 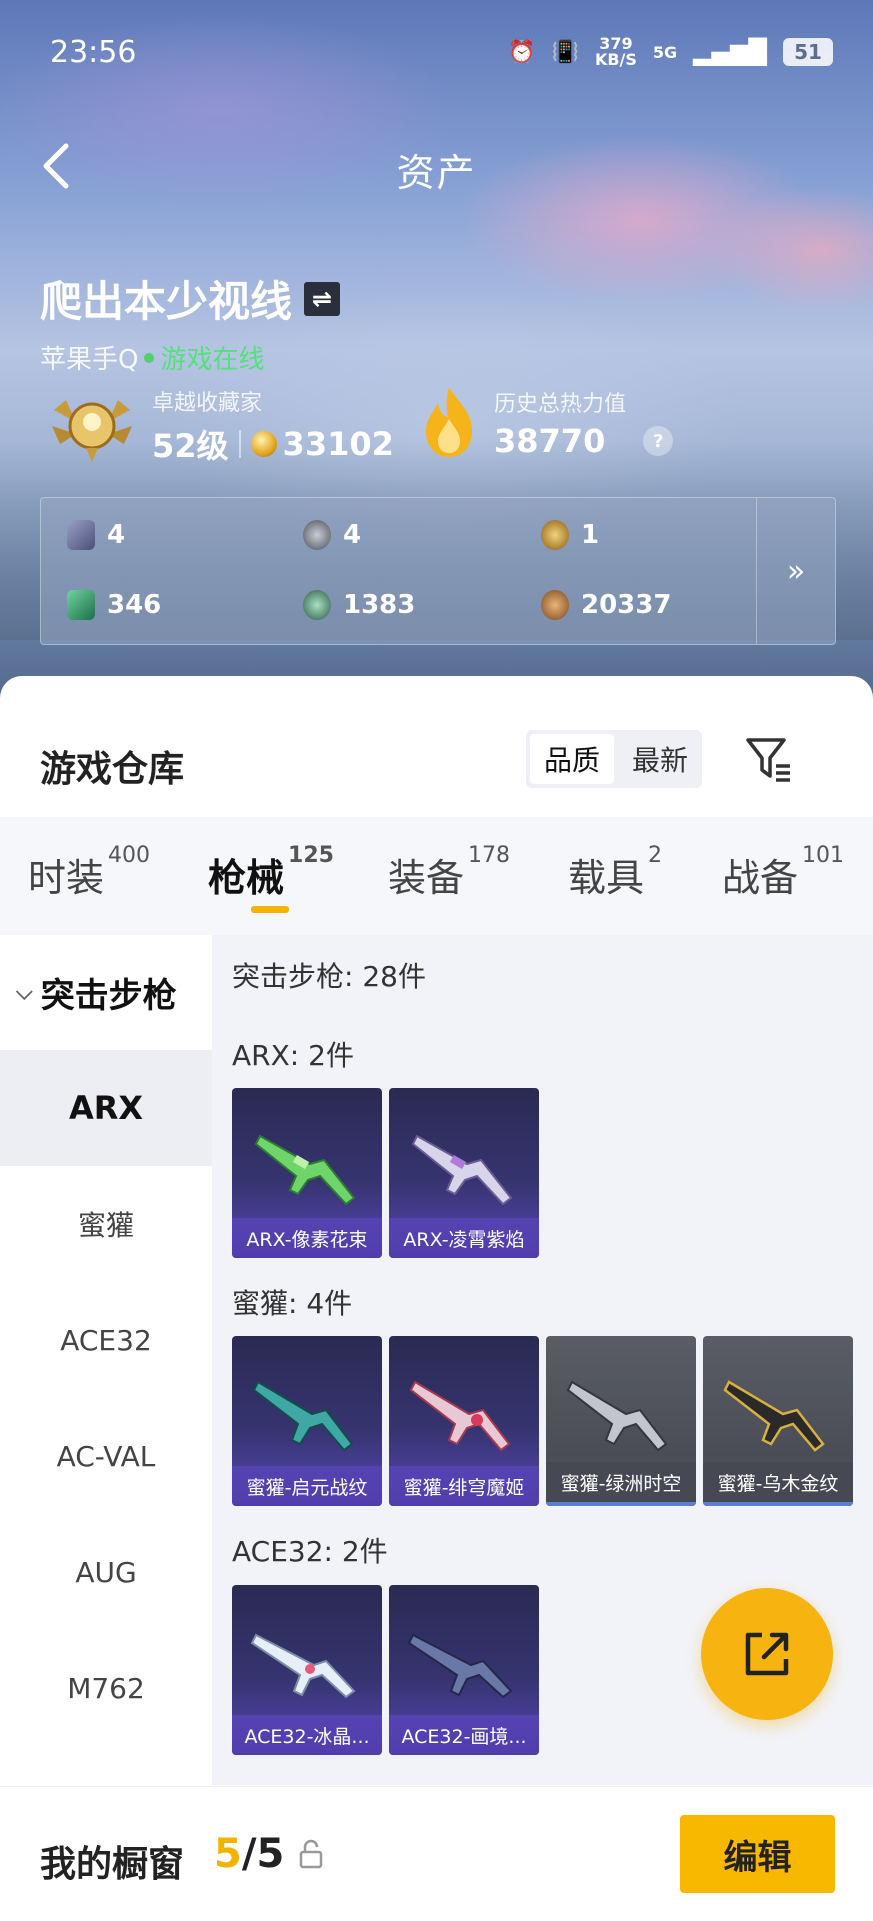 I want to click on tab-vehicles: 载具2, so click(x=615, y=872).